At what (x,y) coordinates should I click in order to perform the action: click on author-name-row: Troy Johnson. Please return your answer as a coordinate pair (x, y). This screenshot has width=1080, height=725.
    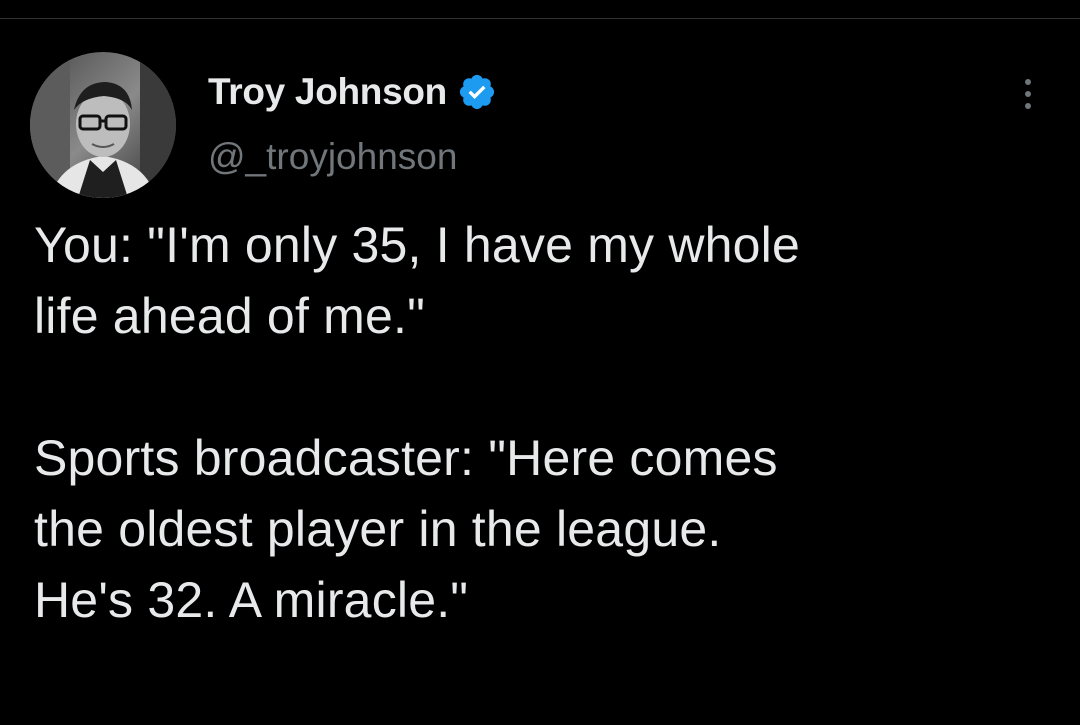
    Looking at the image, I should click on (352, 92).